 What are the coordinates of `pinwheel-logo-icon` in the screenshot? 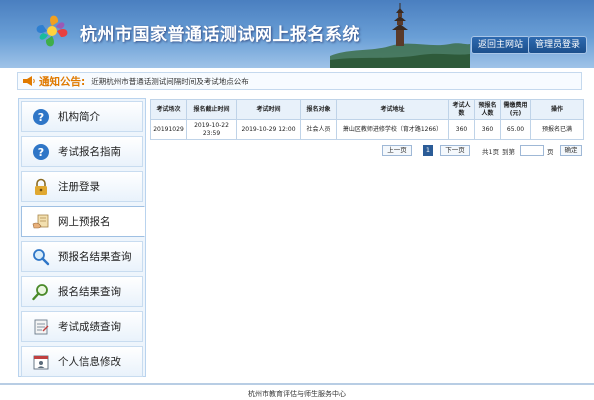 It's located at (52, 31).